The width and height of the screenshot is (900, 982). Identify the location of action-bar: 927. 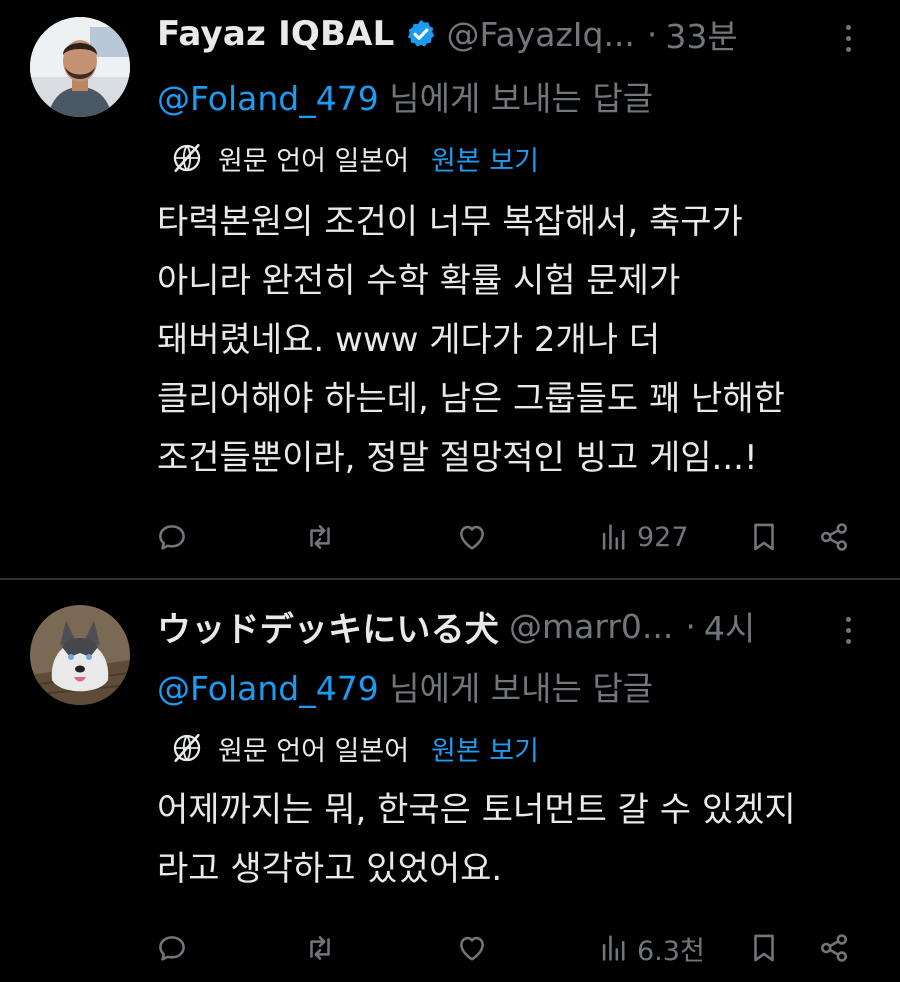
(507, 537).